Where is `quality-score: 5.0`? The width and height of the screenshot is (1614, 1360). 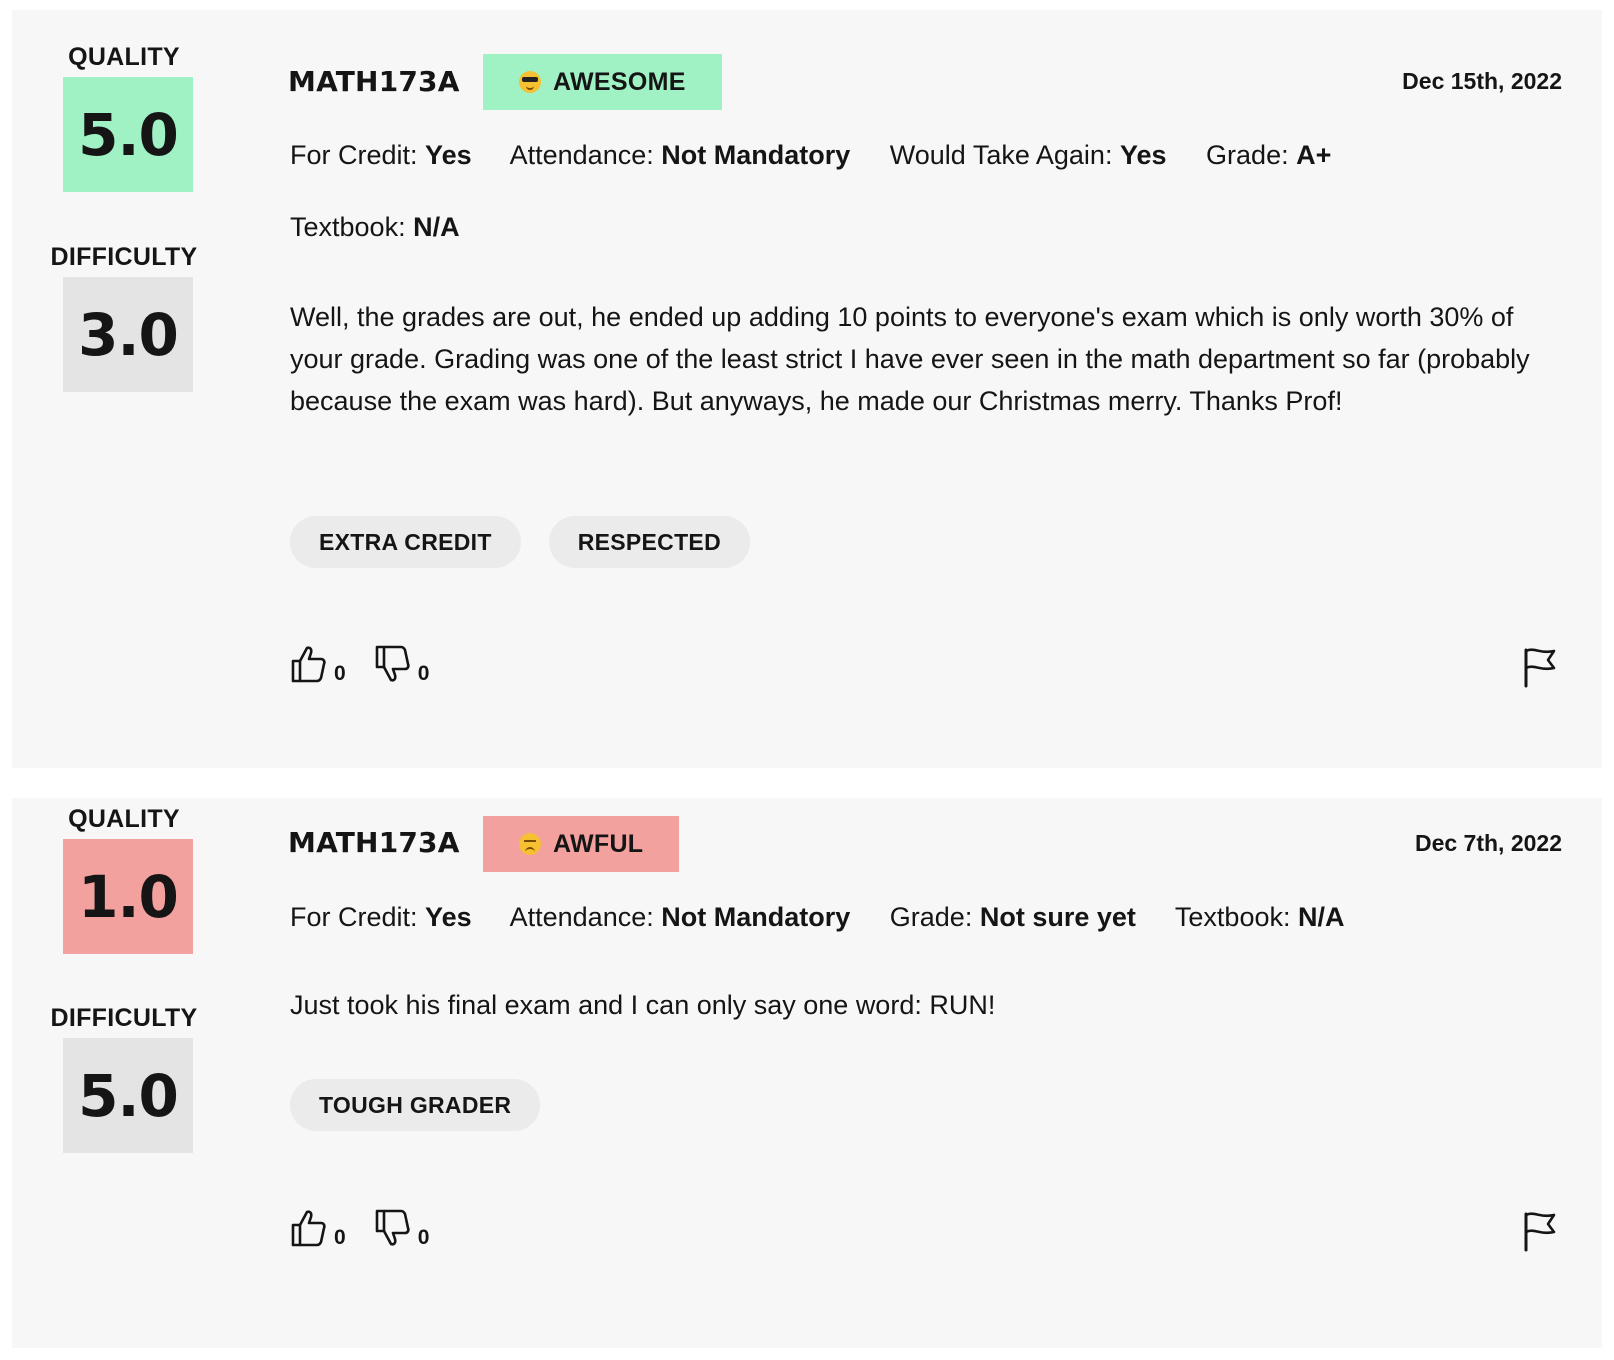
quality-score: 5.0 is located at coordinates (128, 134).